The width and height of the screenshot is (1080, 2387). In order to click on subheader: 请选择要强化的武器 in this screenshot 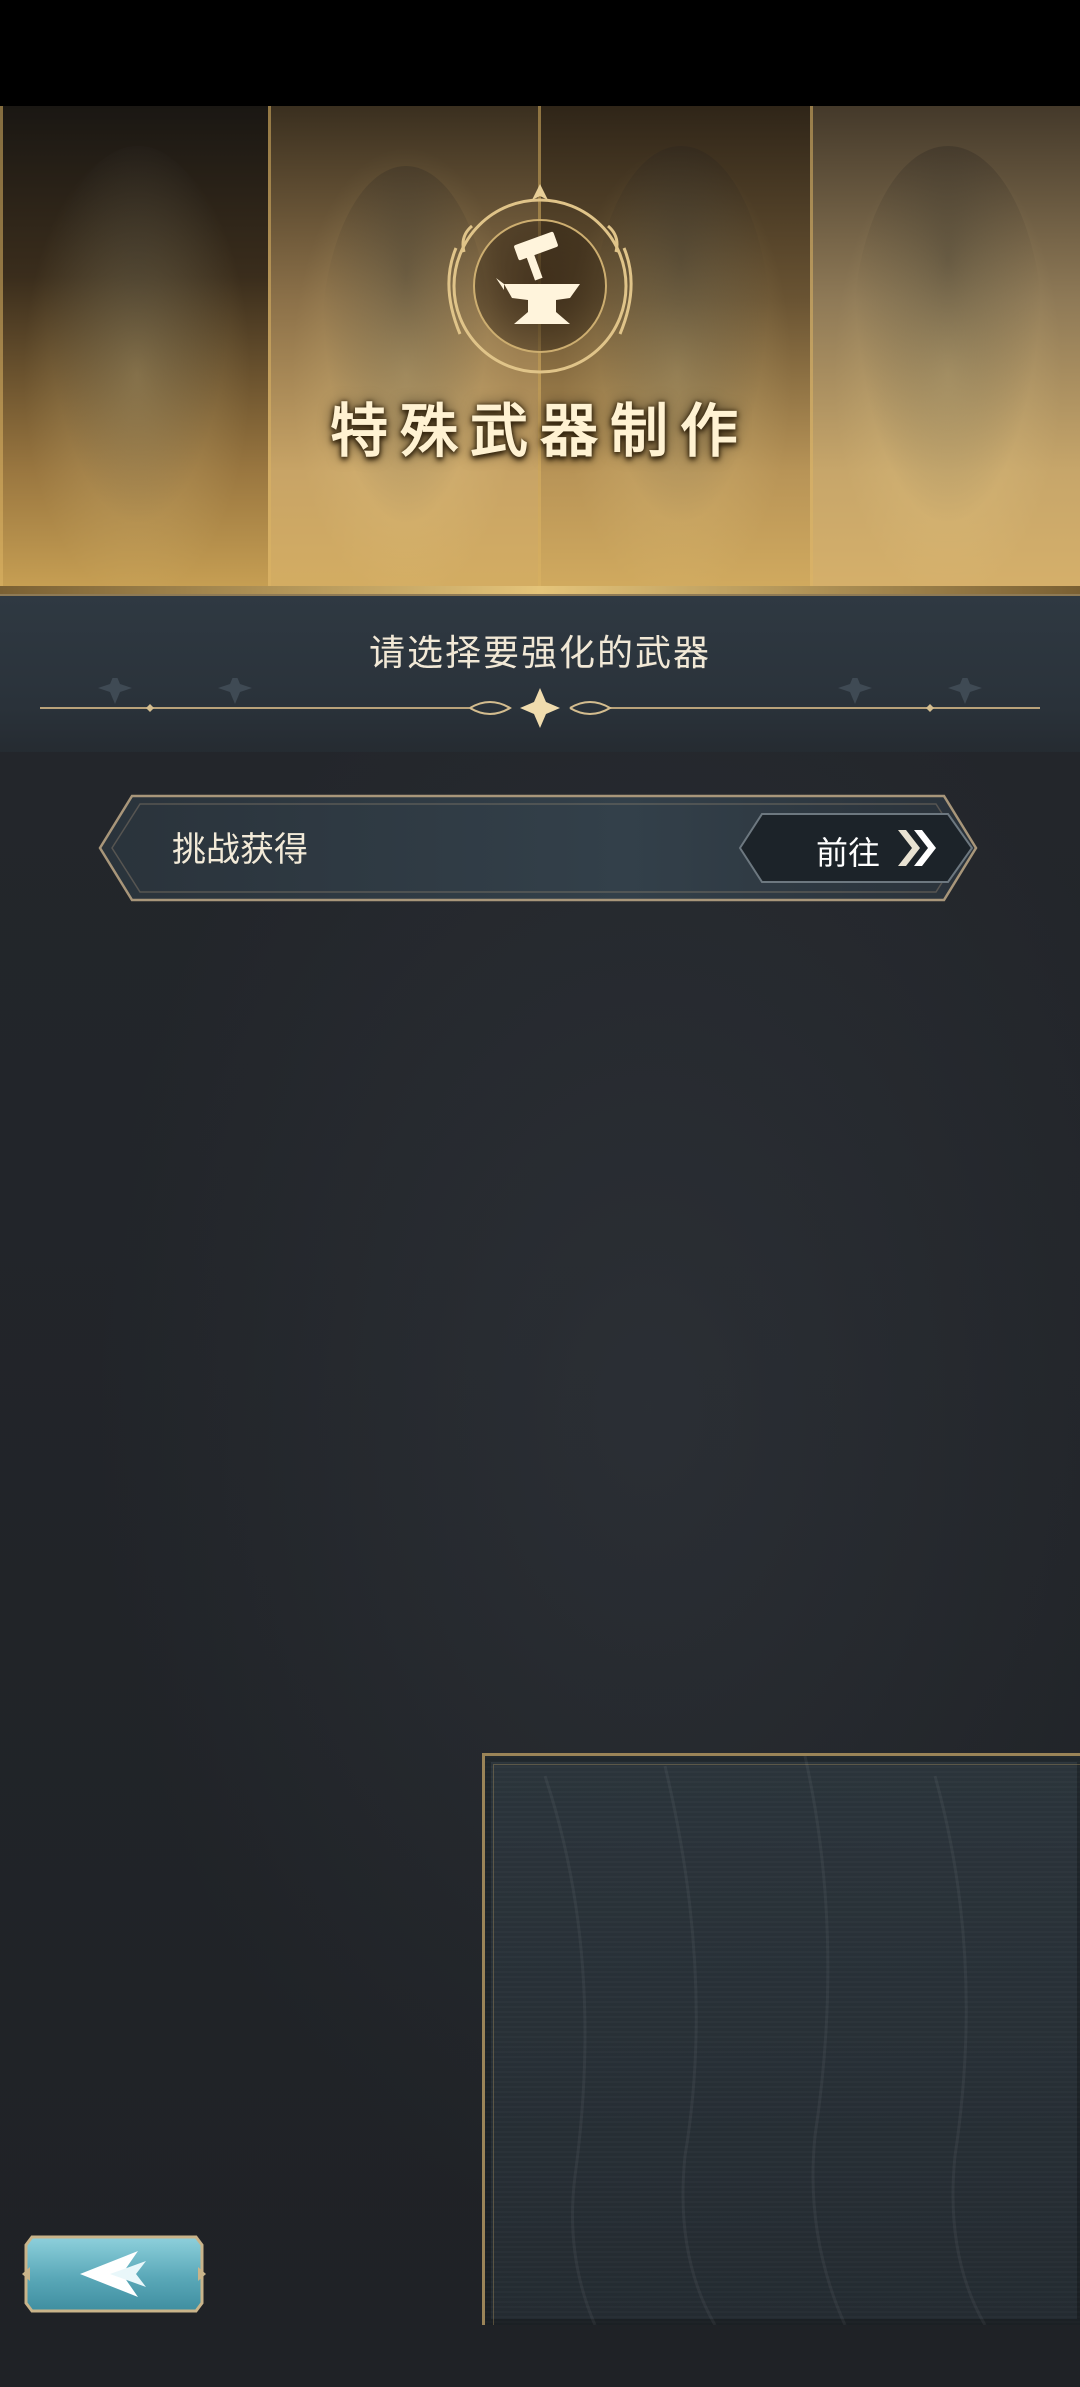, I will do `click(540, 674)`.